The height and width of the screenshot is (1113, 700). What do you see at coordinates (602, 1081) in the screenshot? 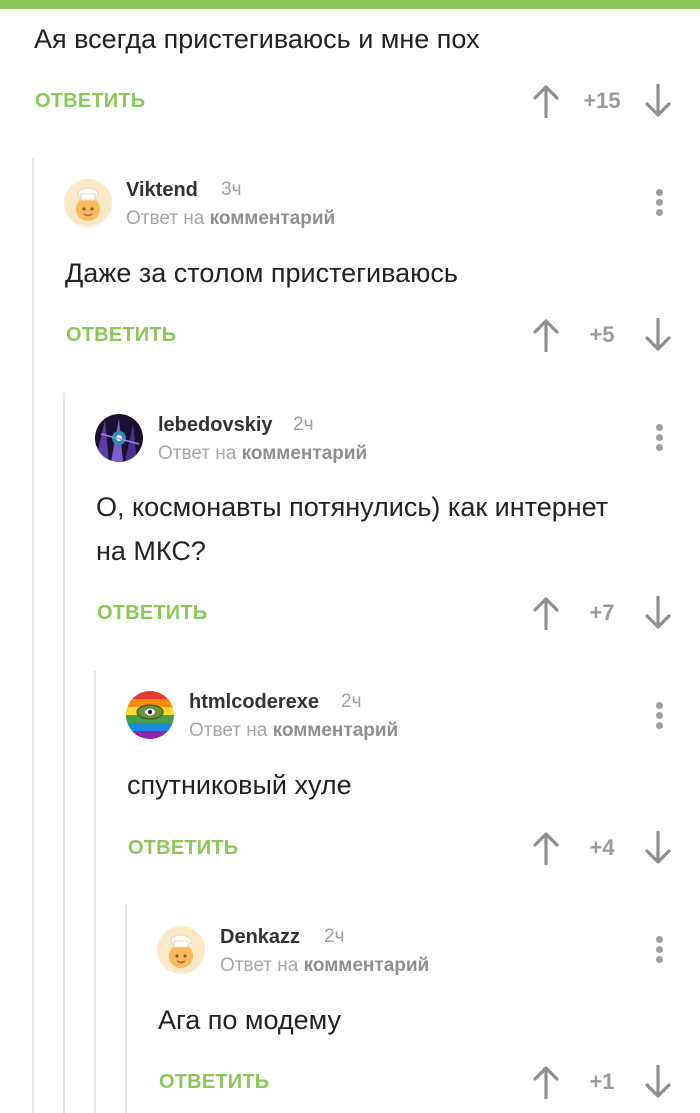
I see `rating-count: +1` at bounding box center [602, 1081].